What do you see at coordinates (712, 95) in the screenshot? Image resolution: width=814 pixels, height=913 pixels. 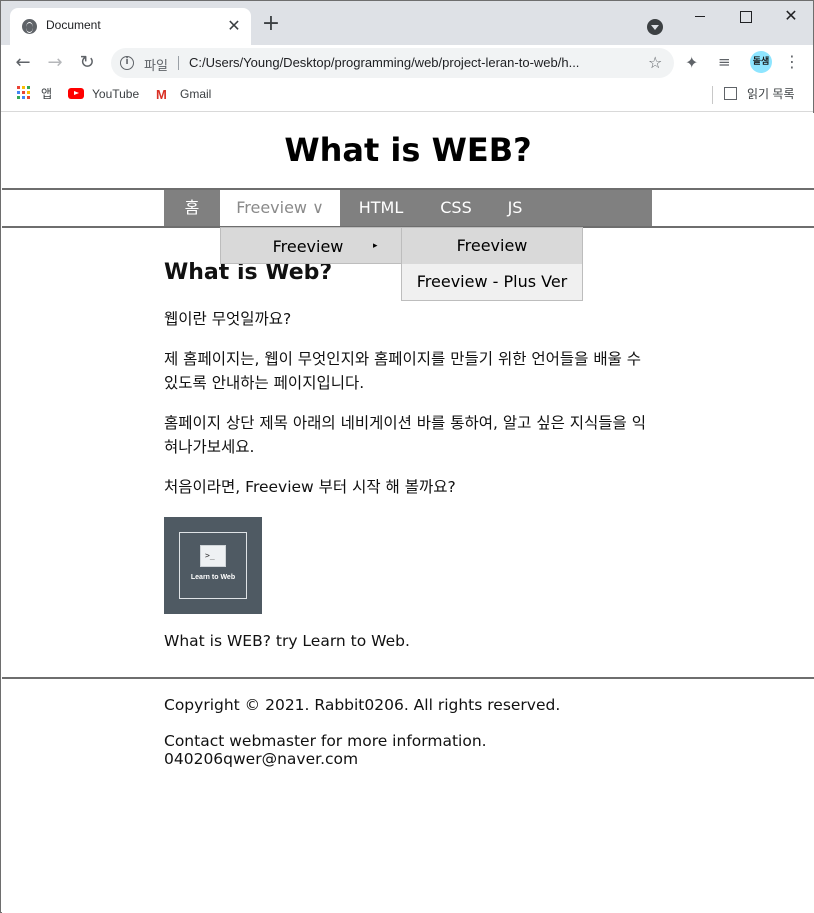 I see `bookmarks-divider` at bounding box center [712, 95].